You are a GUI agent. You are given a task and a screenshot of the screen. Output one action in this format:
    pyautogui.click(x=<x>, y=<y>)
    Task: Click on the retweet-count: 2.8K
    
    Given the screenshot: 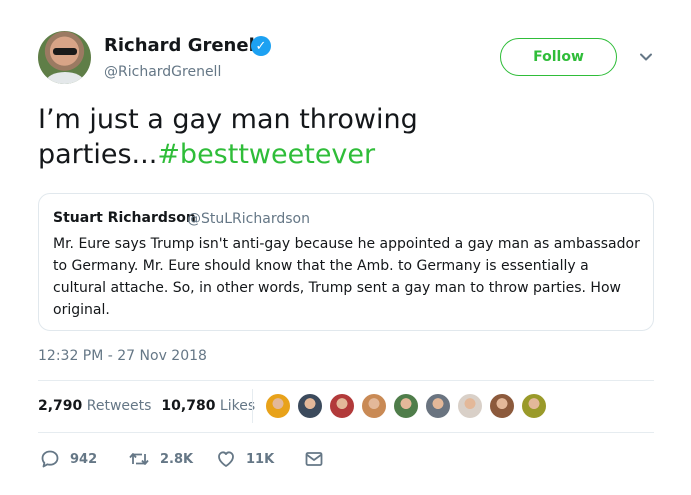 What is the action you would take?
    pyautogui.click(x=177, y=459)
    